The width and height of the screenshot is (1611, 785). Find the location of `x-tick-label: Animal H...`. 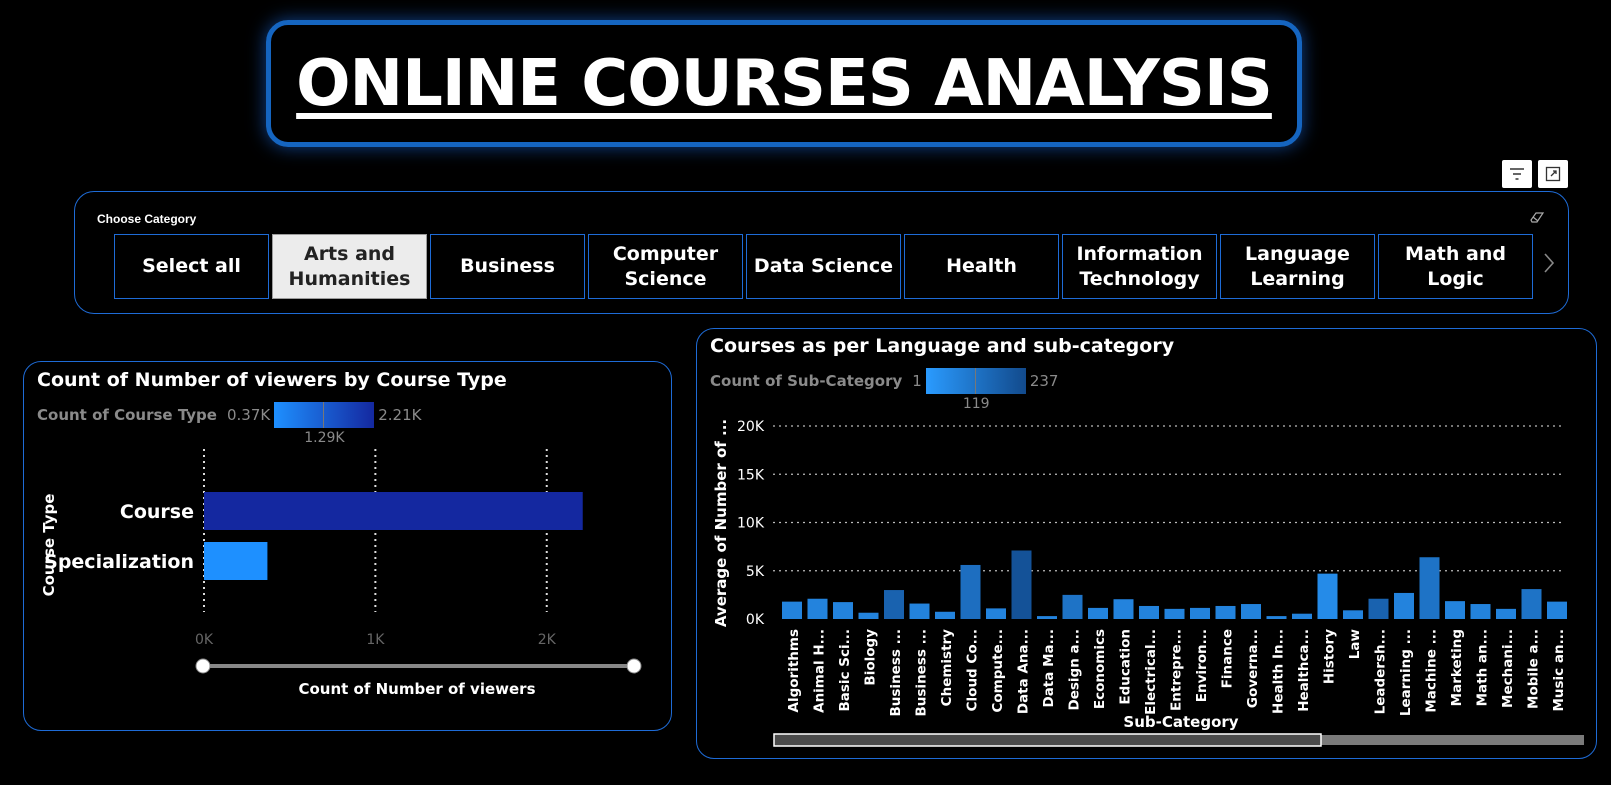

x-tick-label: Animal H... is located at coordinates (820, 671).